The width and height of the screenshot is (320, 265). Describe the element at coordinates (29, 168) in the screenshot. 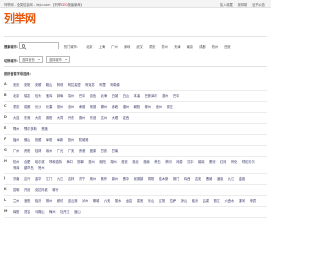

I see `city-link: 葫芦岛` at that location.